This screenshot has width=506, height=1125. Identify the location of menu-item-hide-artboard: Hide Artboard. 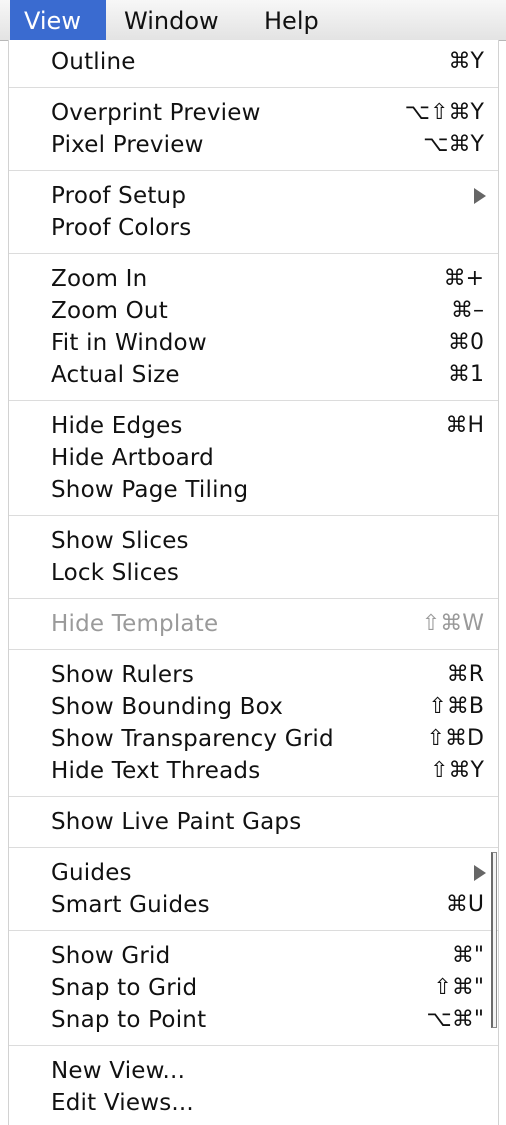
(253, 458).